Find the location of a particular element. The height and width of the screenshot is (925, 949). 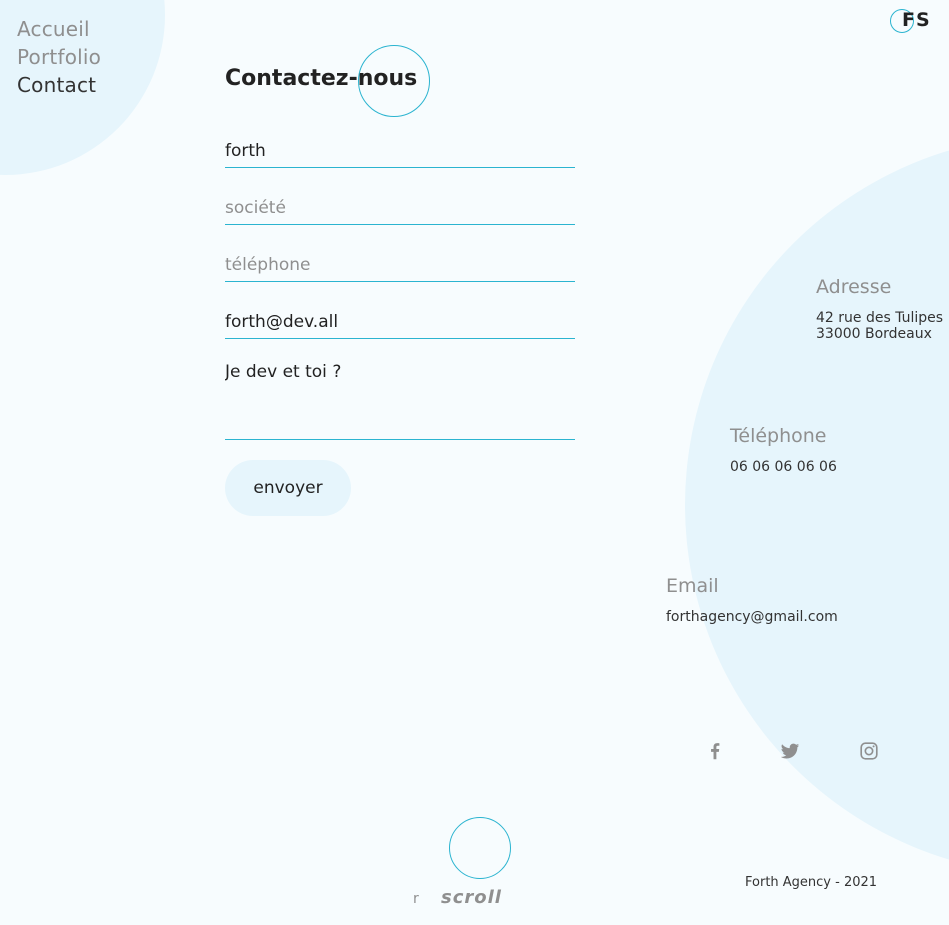

twitter-icon is located at coordinates (790, 751).